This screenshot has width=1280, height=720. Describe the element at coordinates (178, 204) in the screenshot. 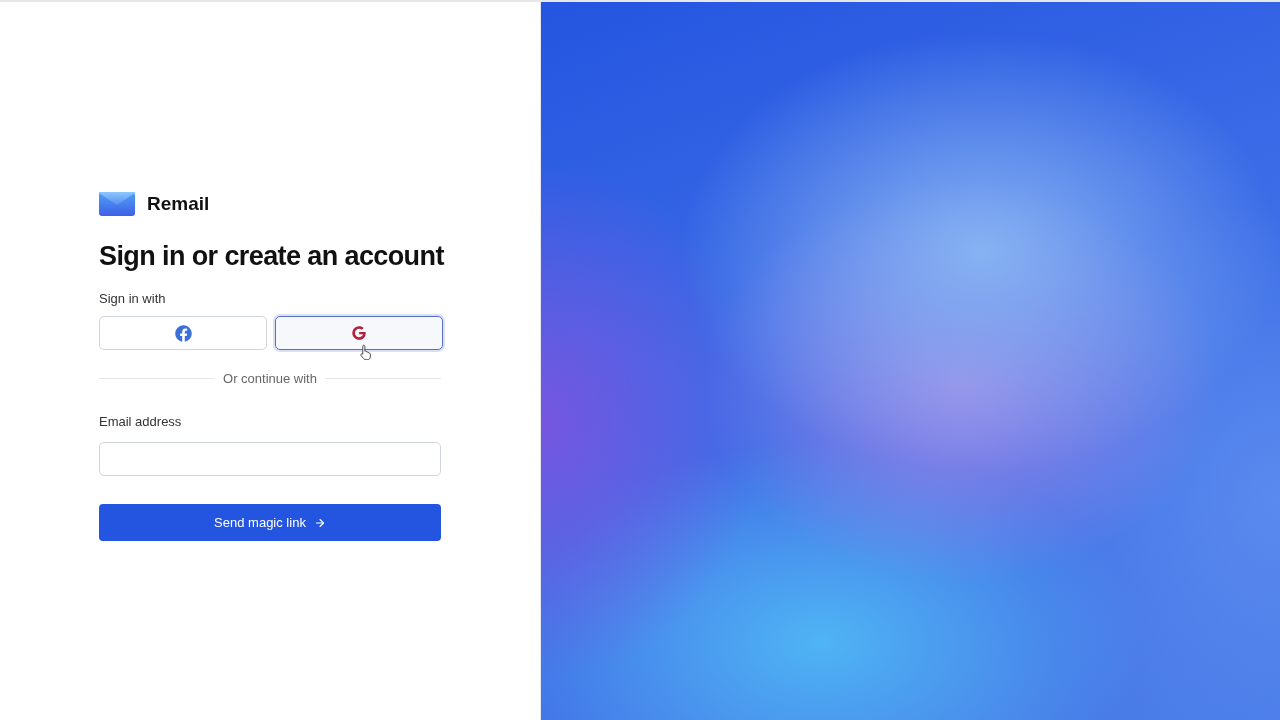

I see `brand-name: Remail` at that location.